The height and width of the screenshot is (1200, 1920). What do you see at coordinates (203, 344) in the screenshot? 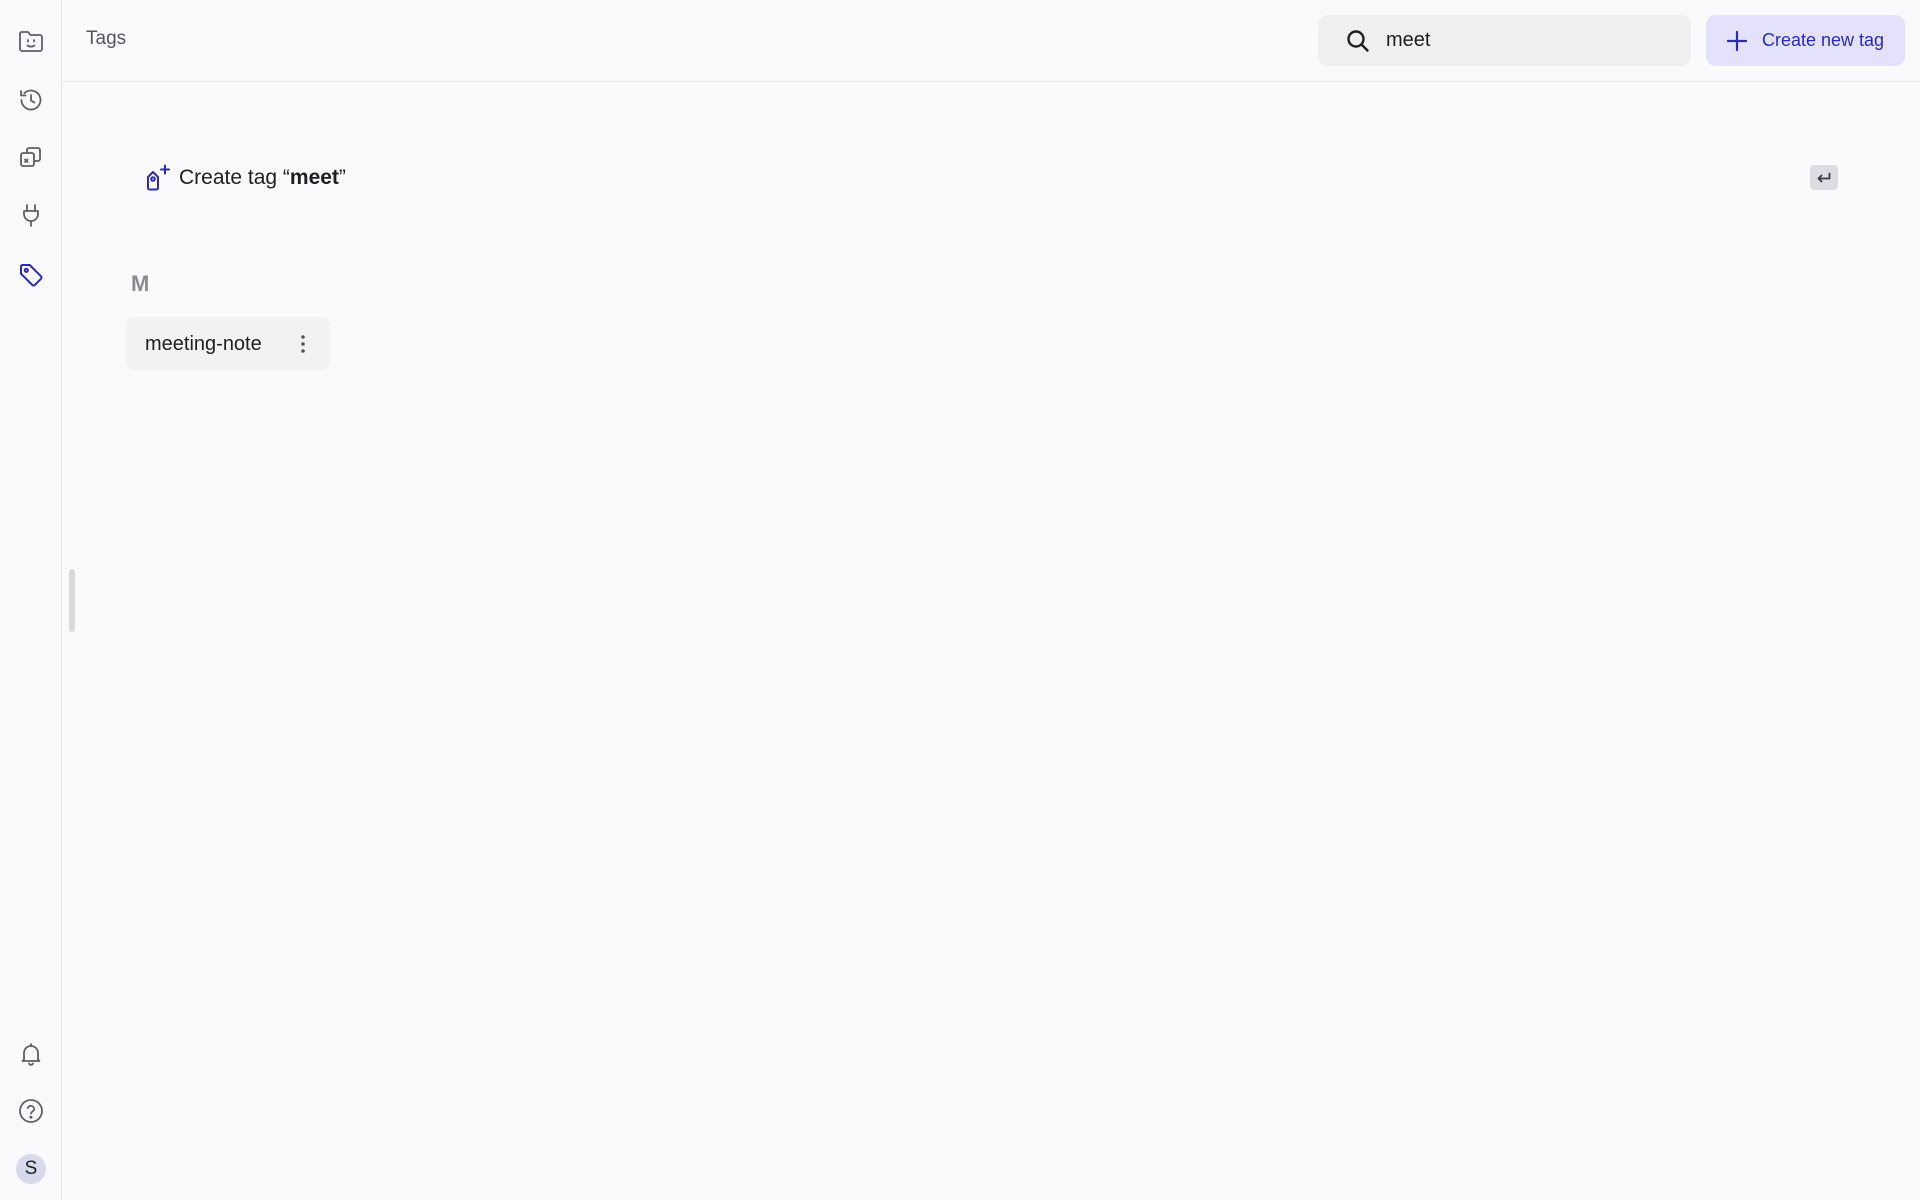
I see `tag-item-label: meeting-note` at bounding box center [203, 344].